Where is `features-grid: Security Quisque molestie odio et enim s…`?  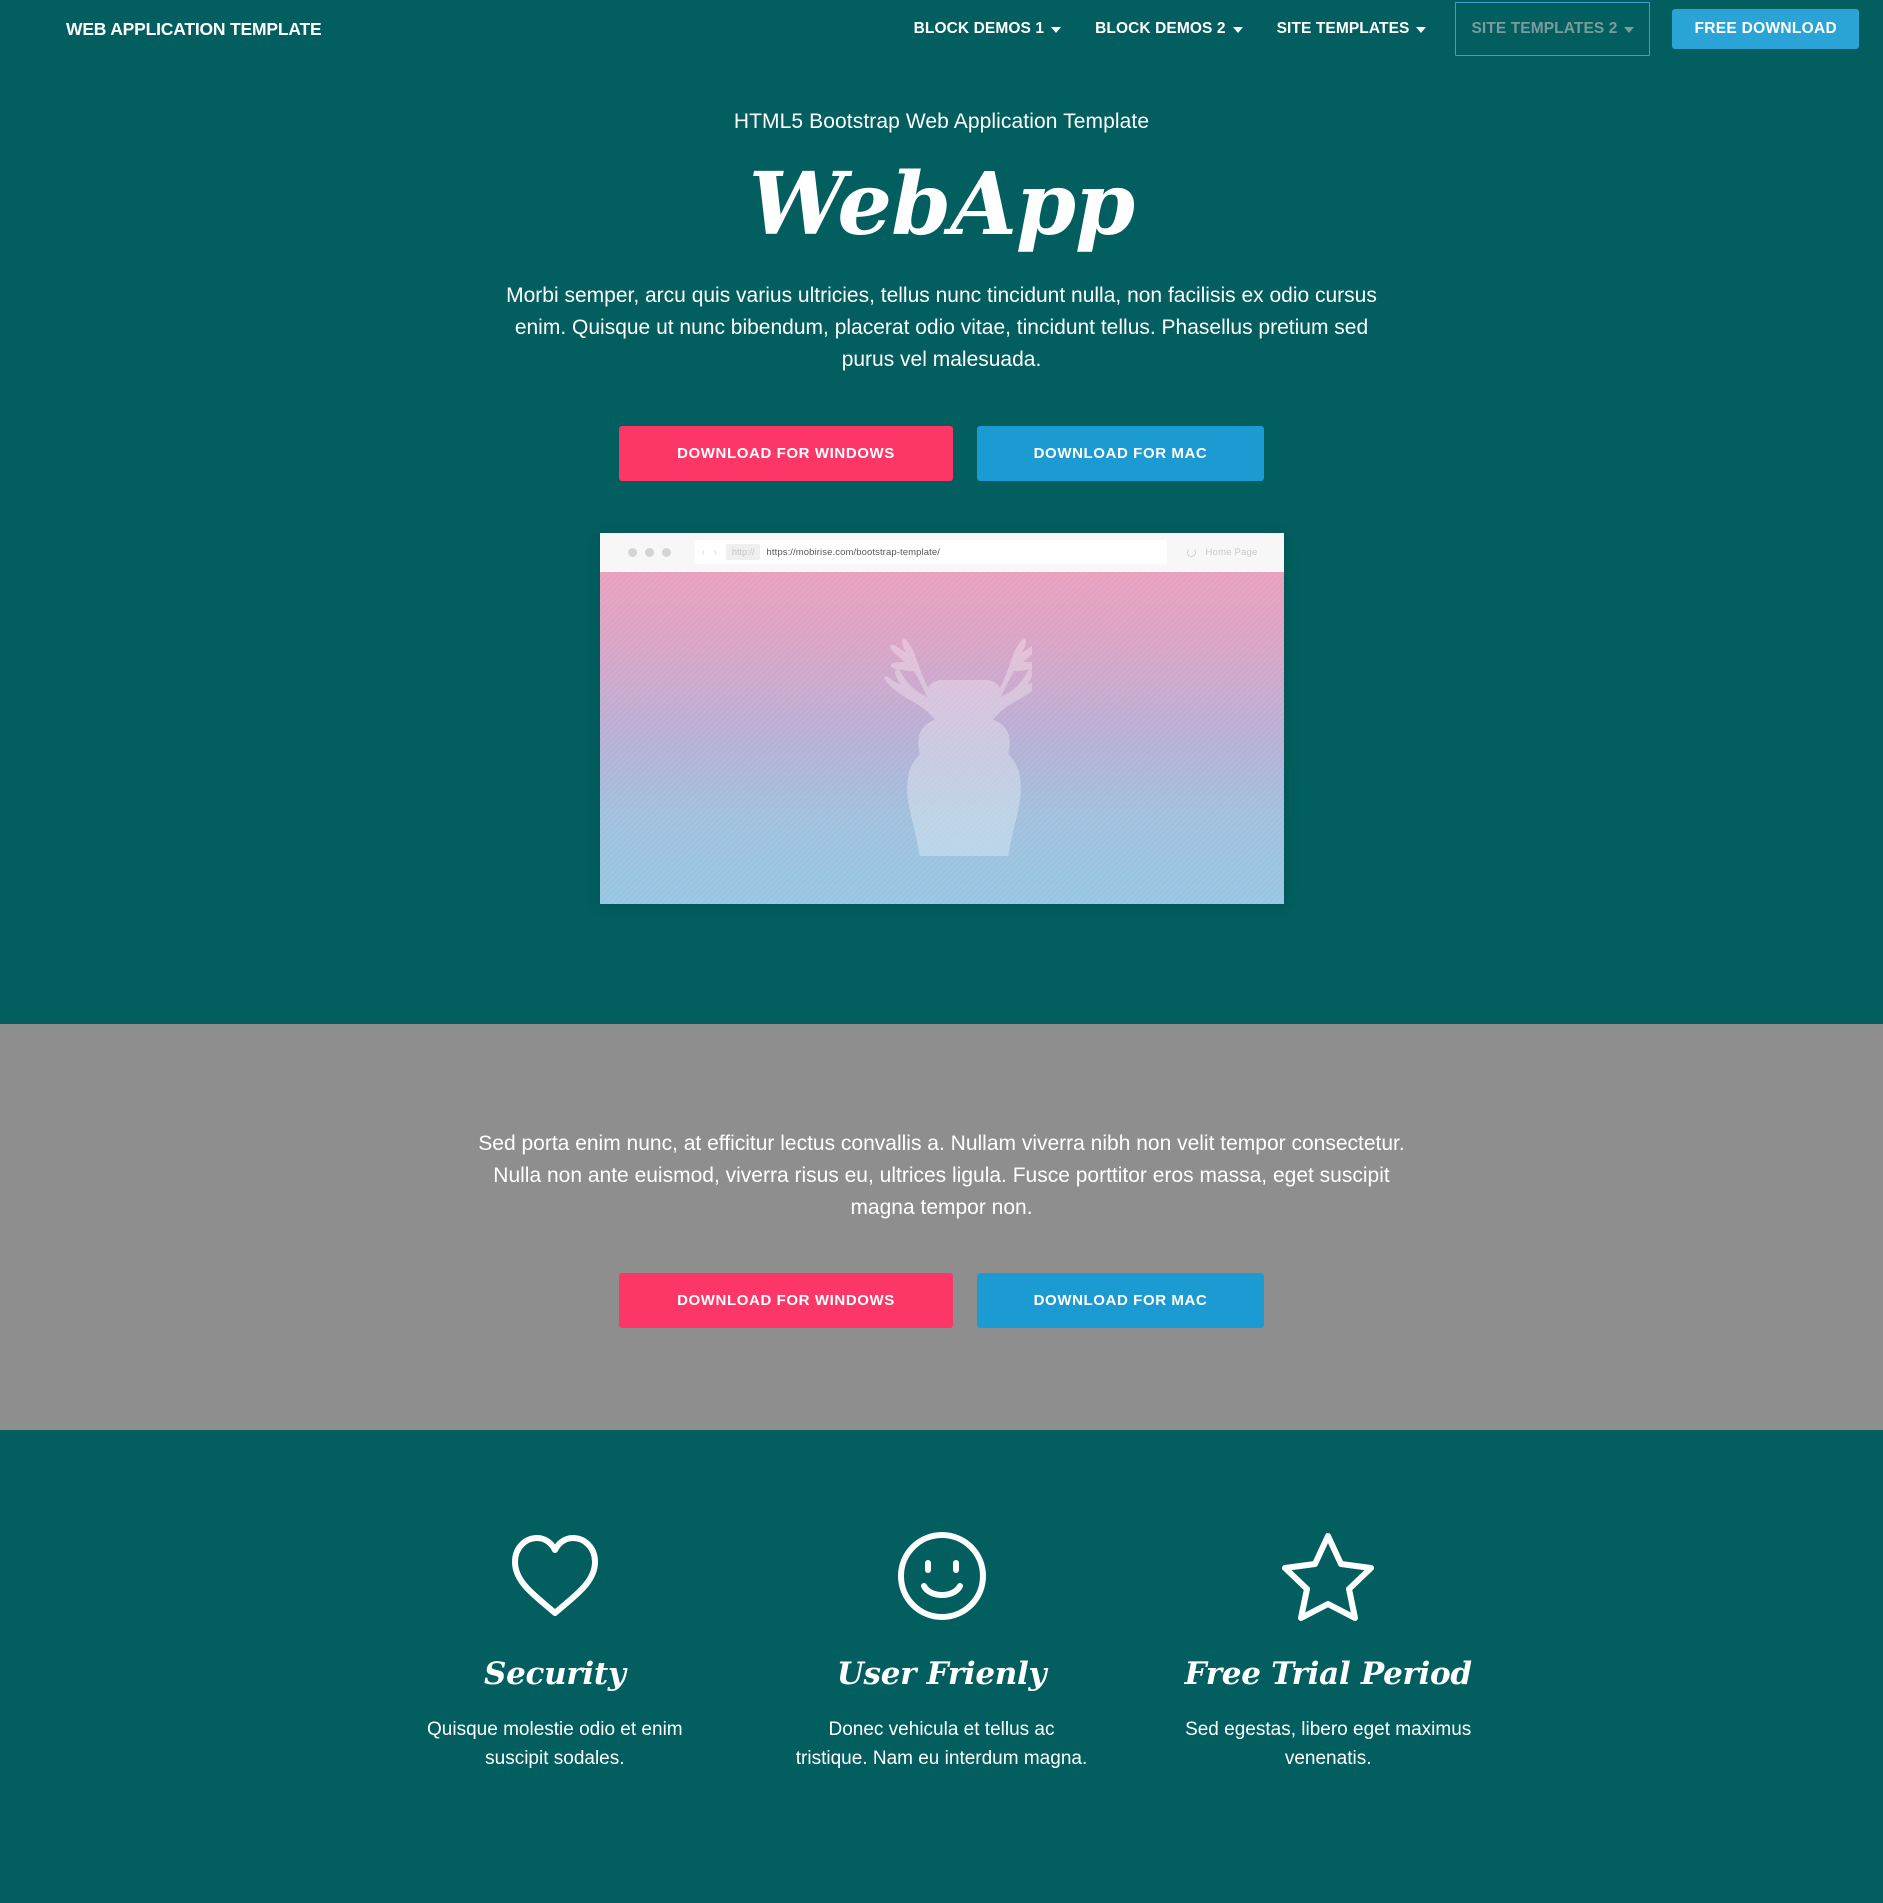 features-grid: Security Quisque molestie odio et enim s… is located at coordinates (942, 1649).